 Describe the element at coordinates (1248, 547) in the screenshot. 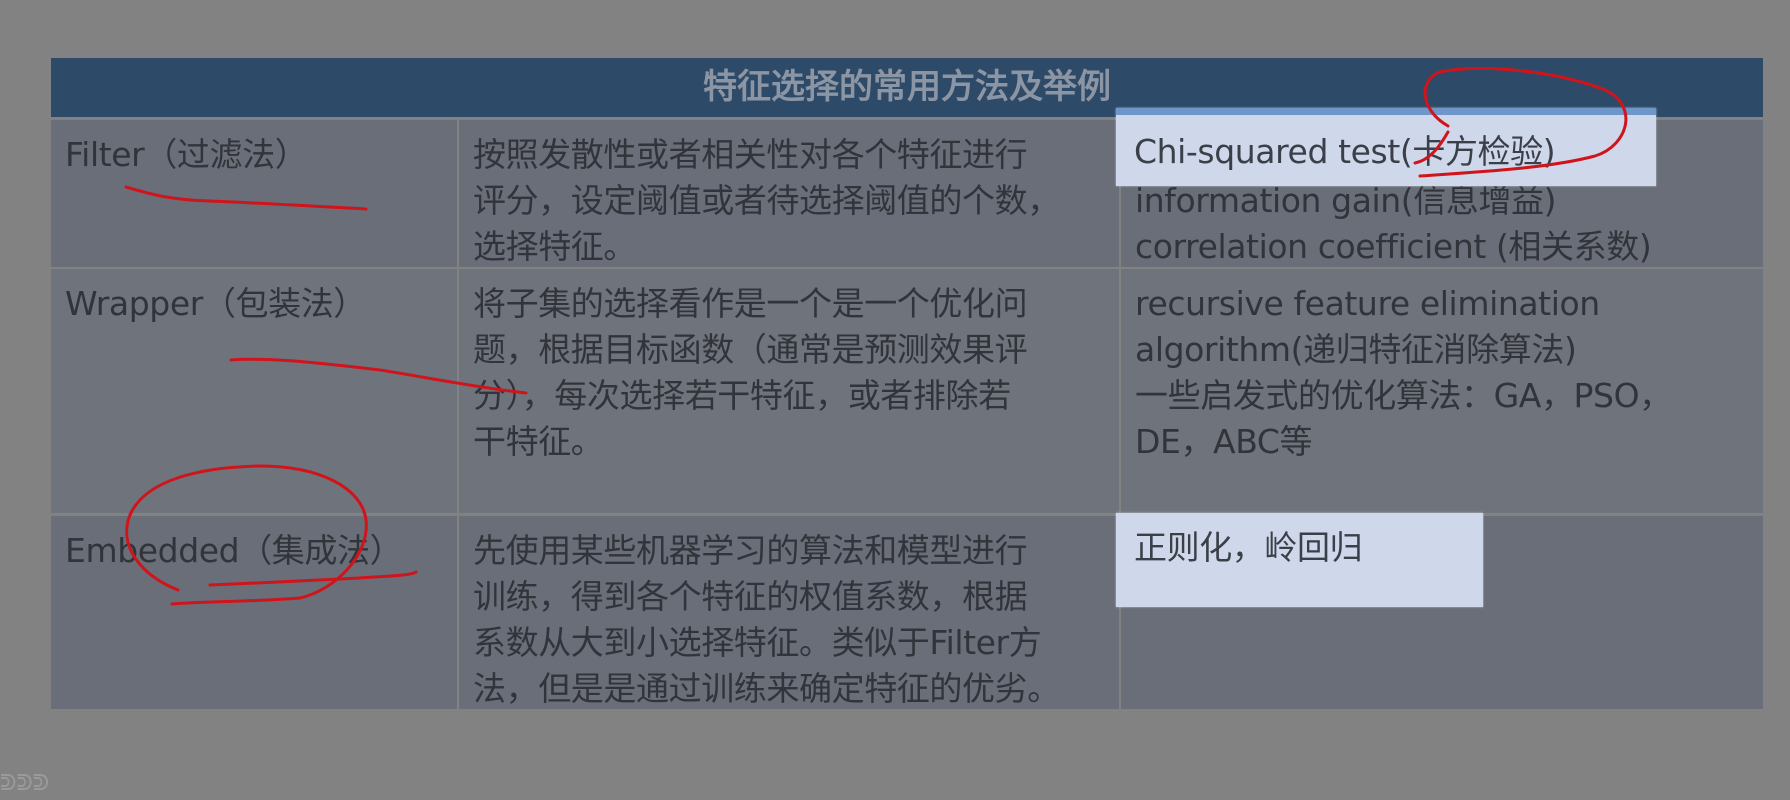

I see `example-line-highlighted: 正则化，岭回归` at that location.